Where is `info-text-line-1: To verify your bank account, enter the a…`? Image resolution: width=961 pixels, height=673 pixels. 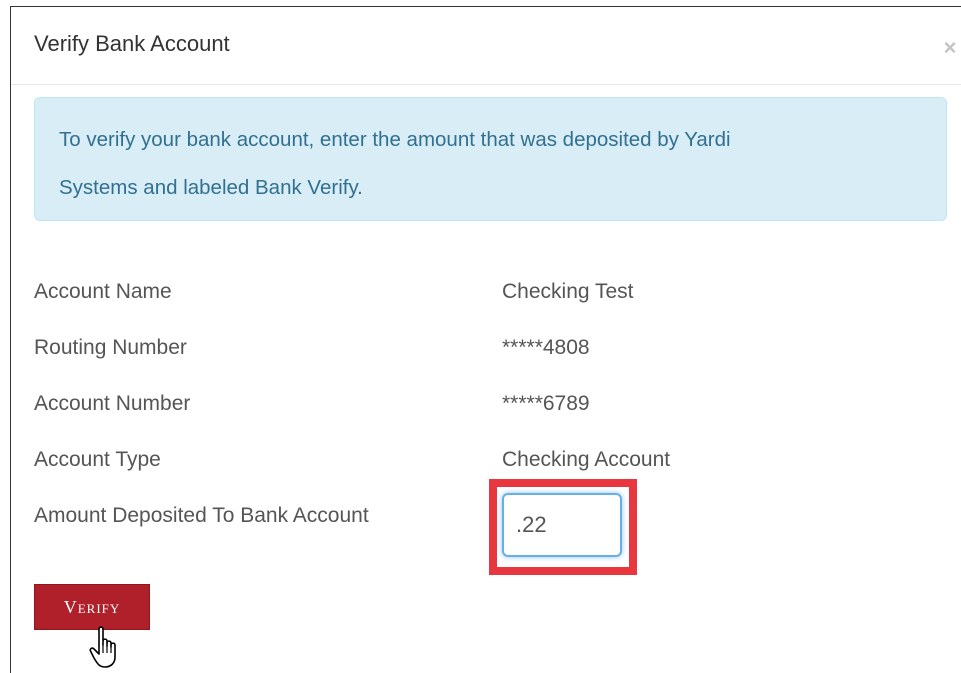
info-text-line-1: To verify your bank account, enter the a… is located at coordinates (395, 139).